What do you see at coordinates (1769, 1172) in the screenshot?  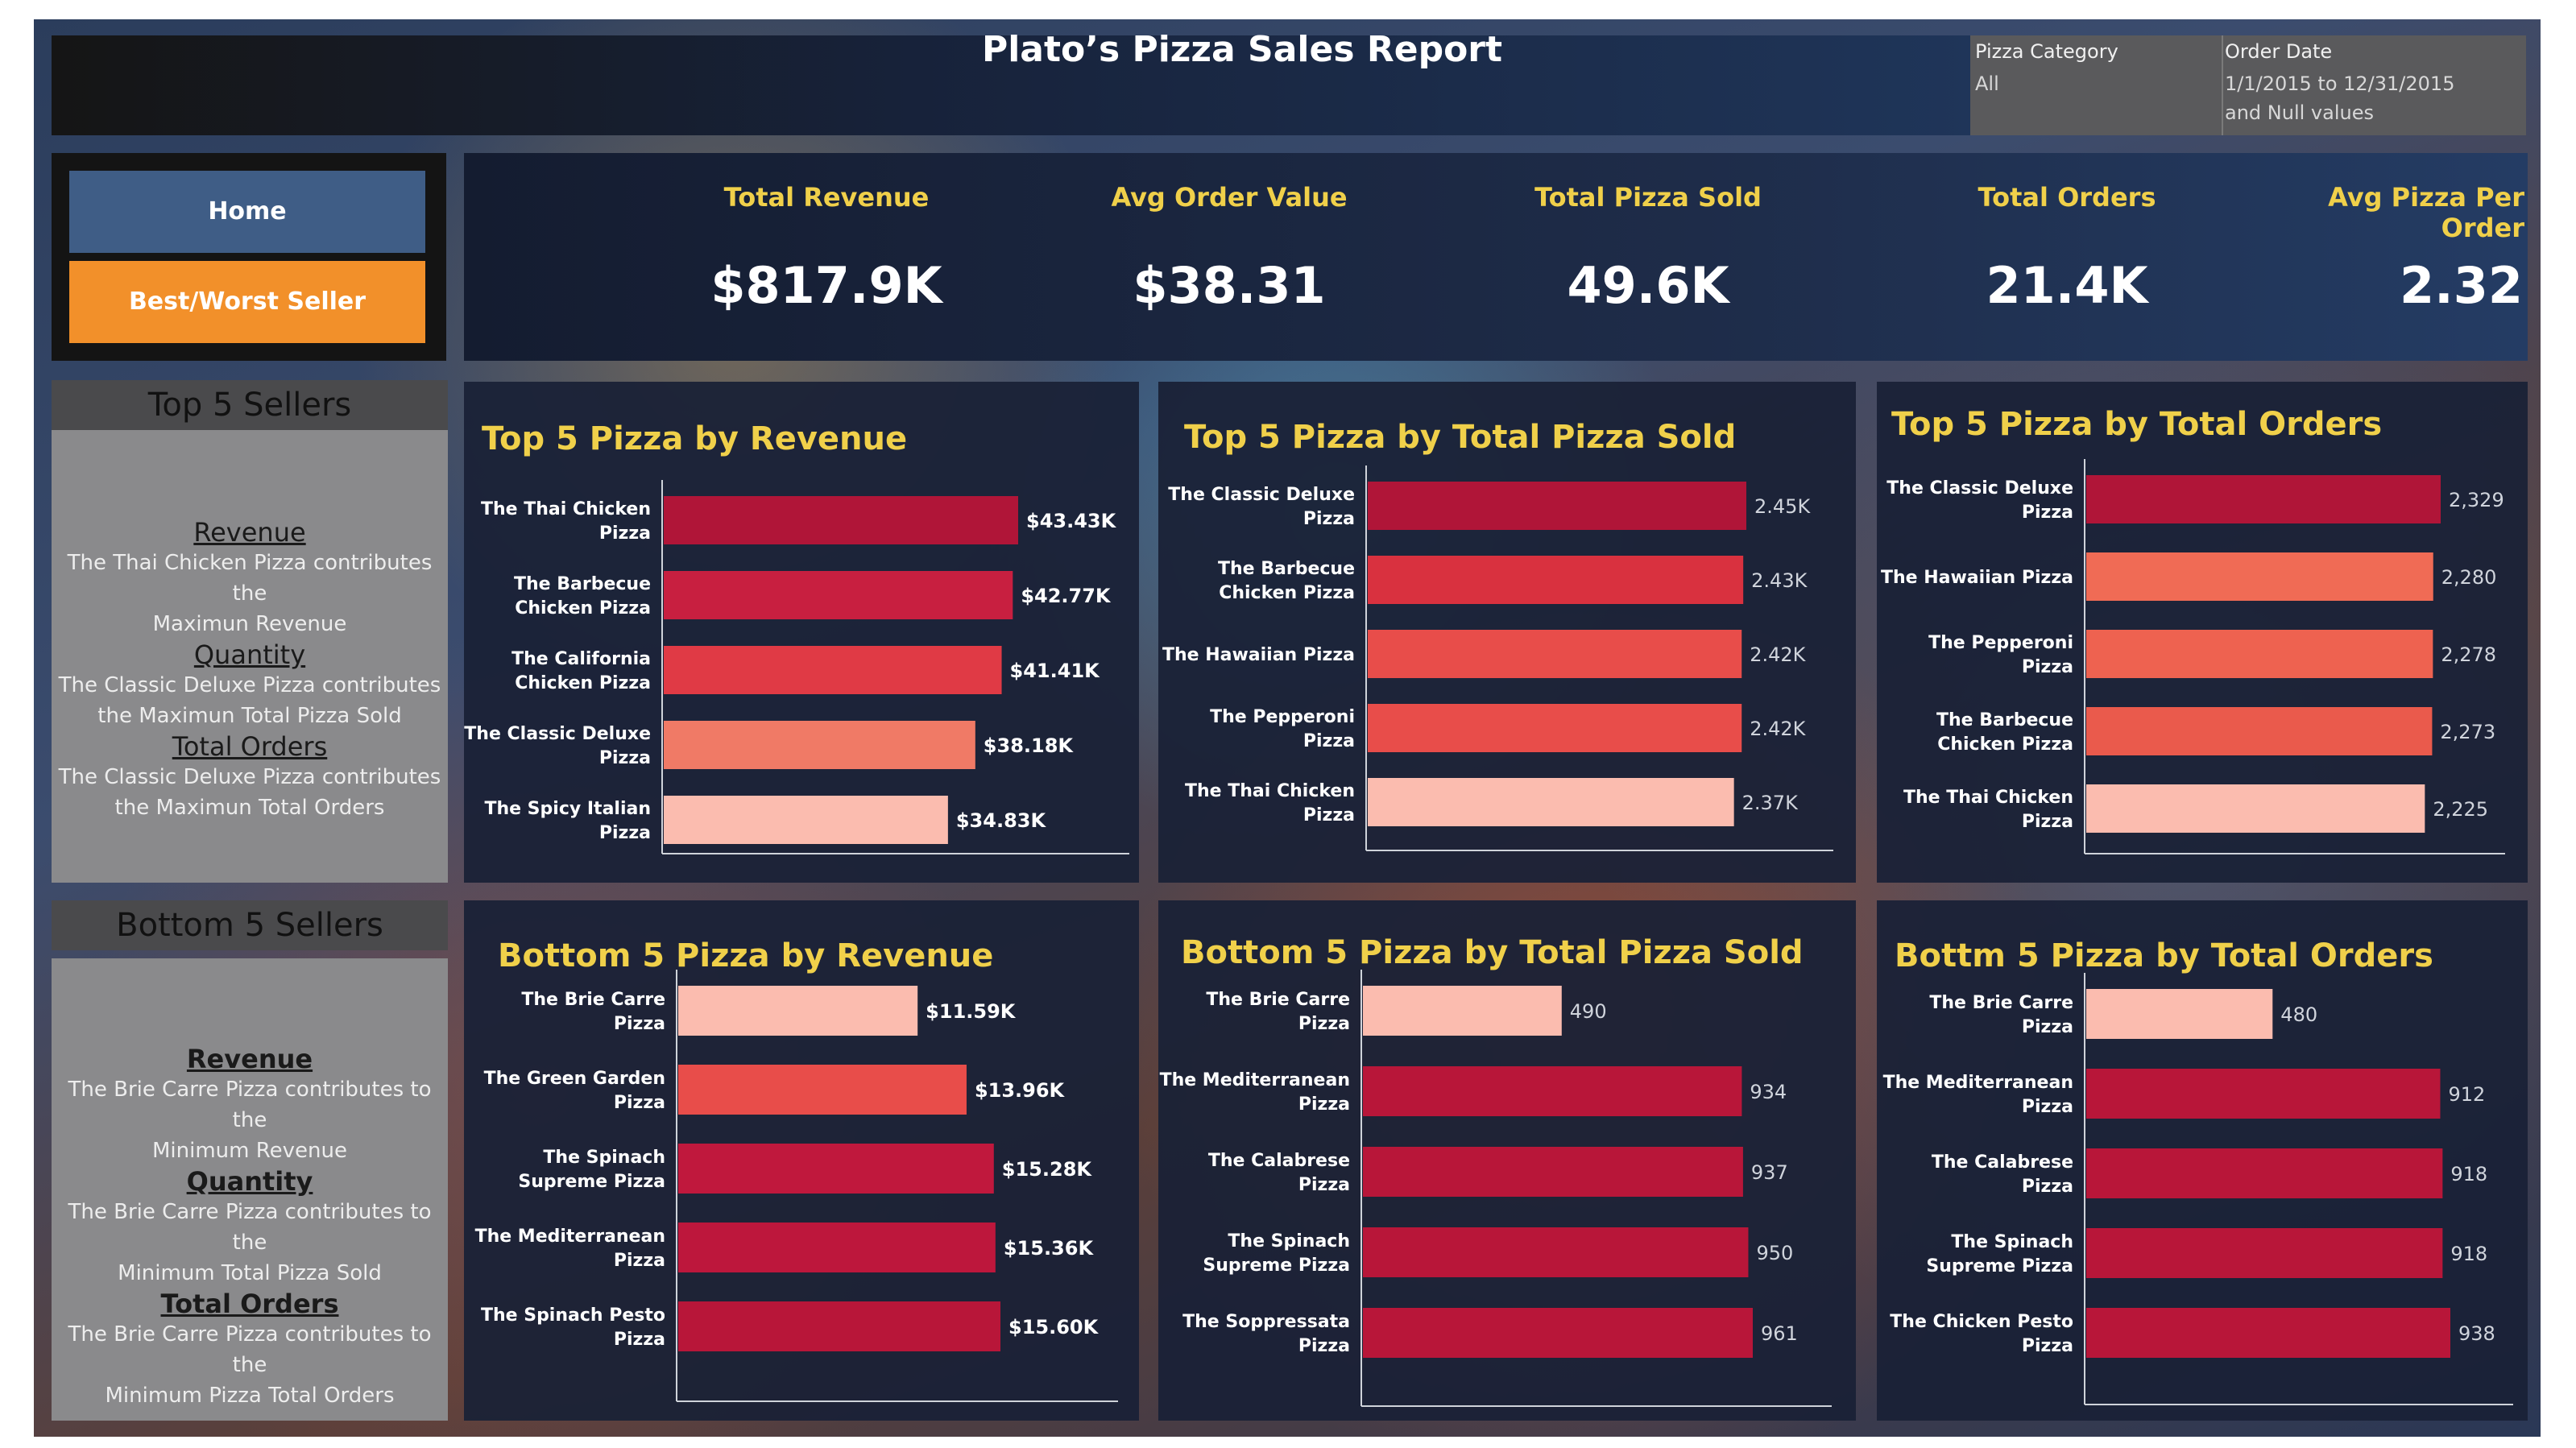 I see `data-label: 937` at bounding box center [1769, 1172].